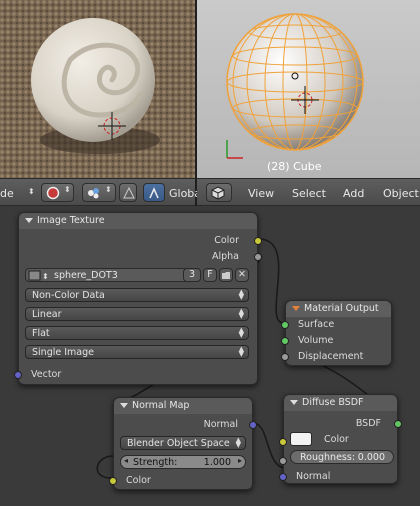 This screenshot has width=420, height=506. What do you see at coordinates (155, 462) in the screenshot?
I see `strength-label: Strength:` at bounding box center [155, 462].